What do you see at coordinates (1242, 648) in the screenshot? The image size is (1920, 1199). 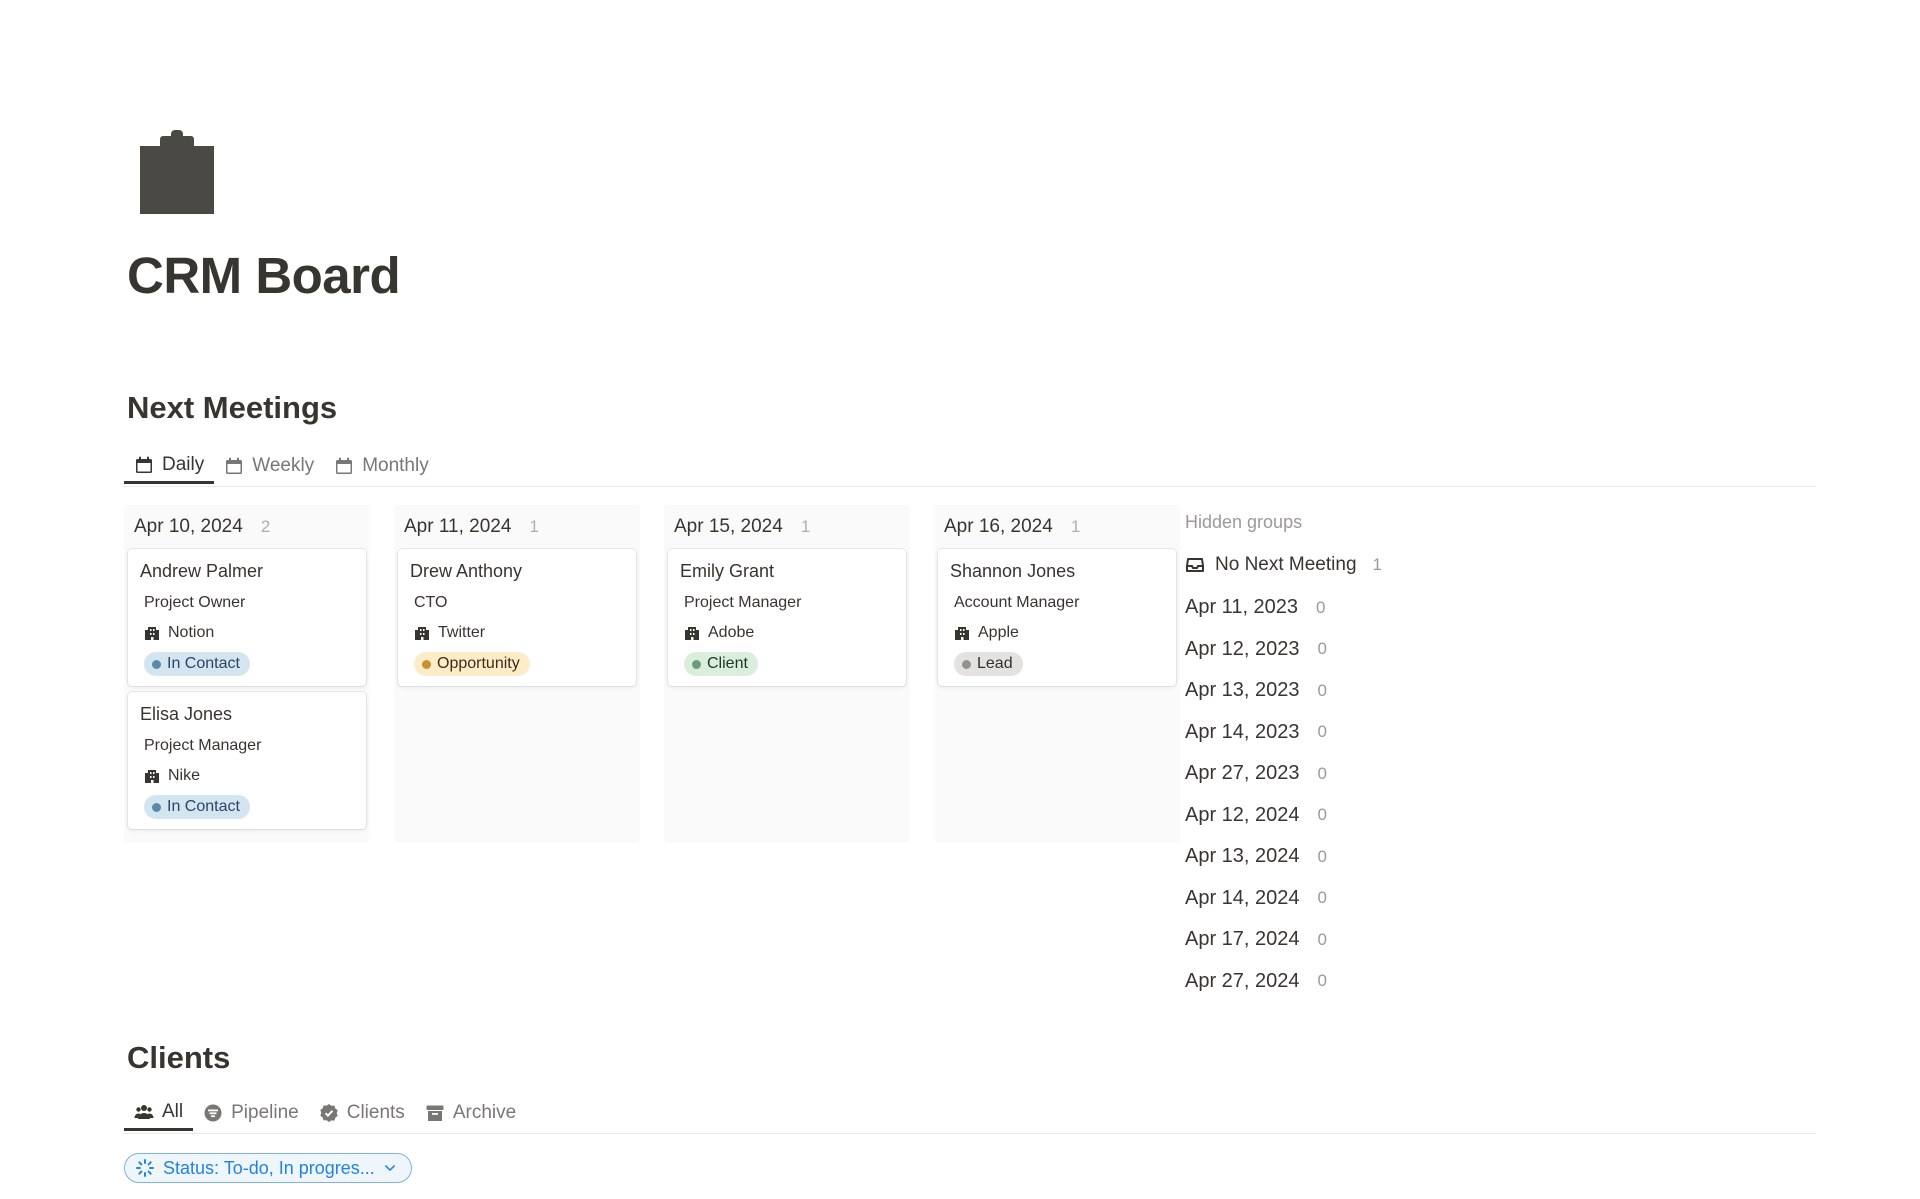 I see `hidden-group-date: Apr 12, 2023` at bounding box center [1242, 648].